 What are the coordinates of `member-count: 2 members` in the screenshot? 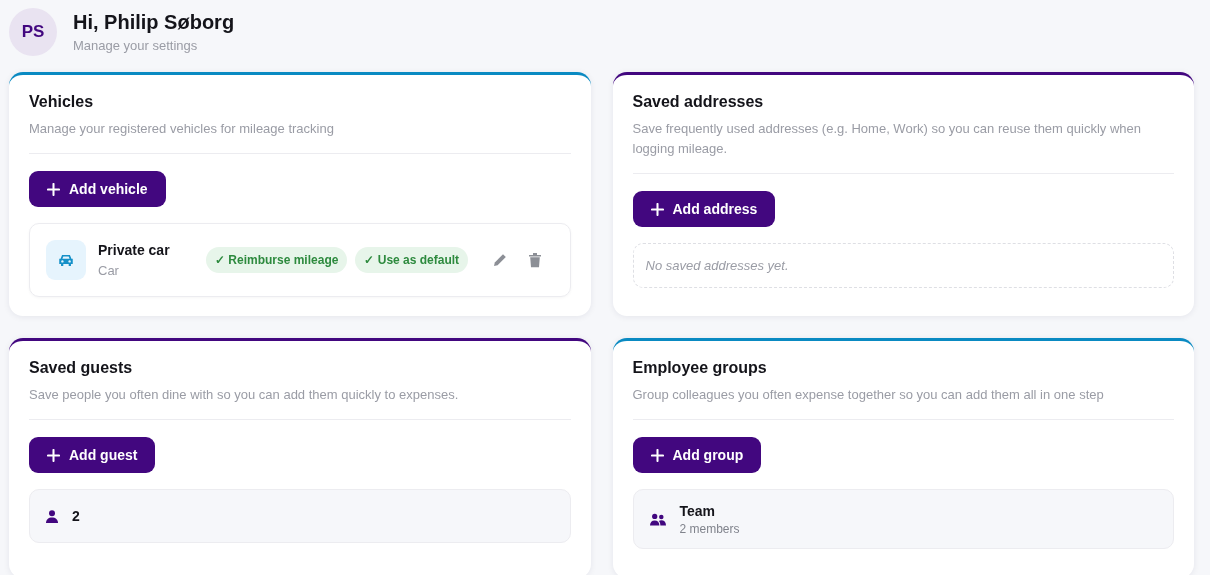 It's located at (709, 528).